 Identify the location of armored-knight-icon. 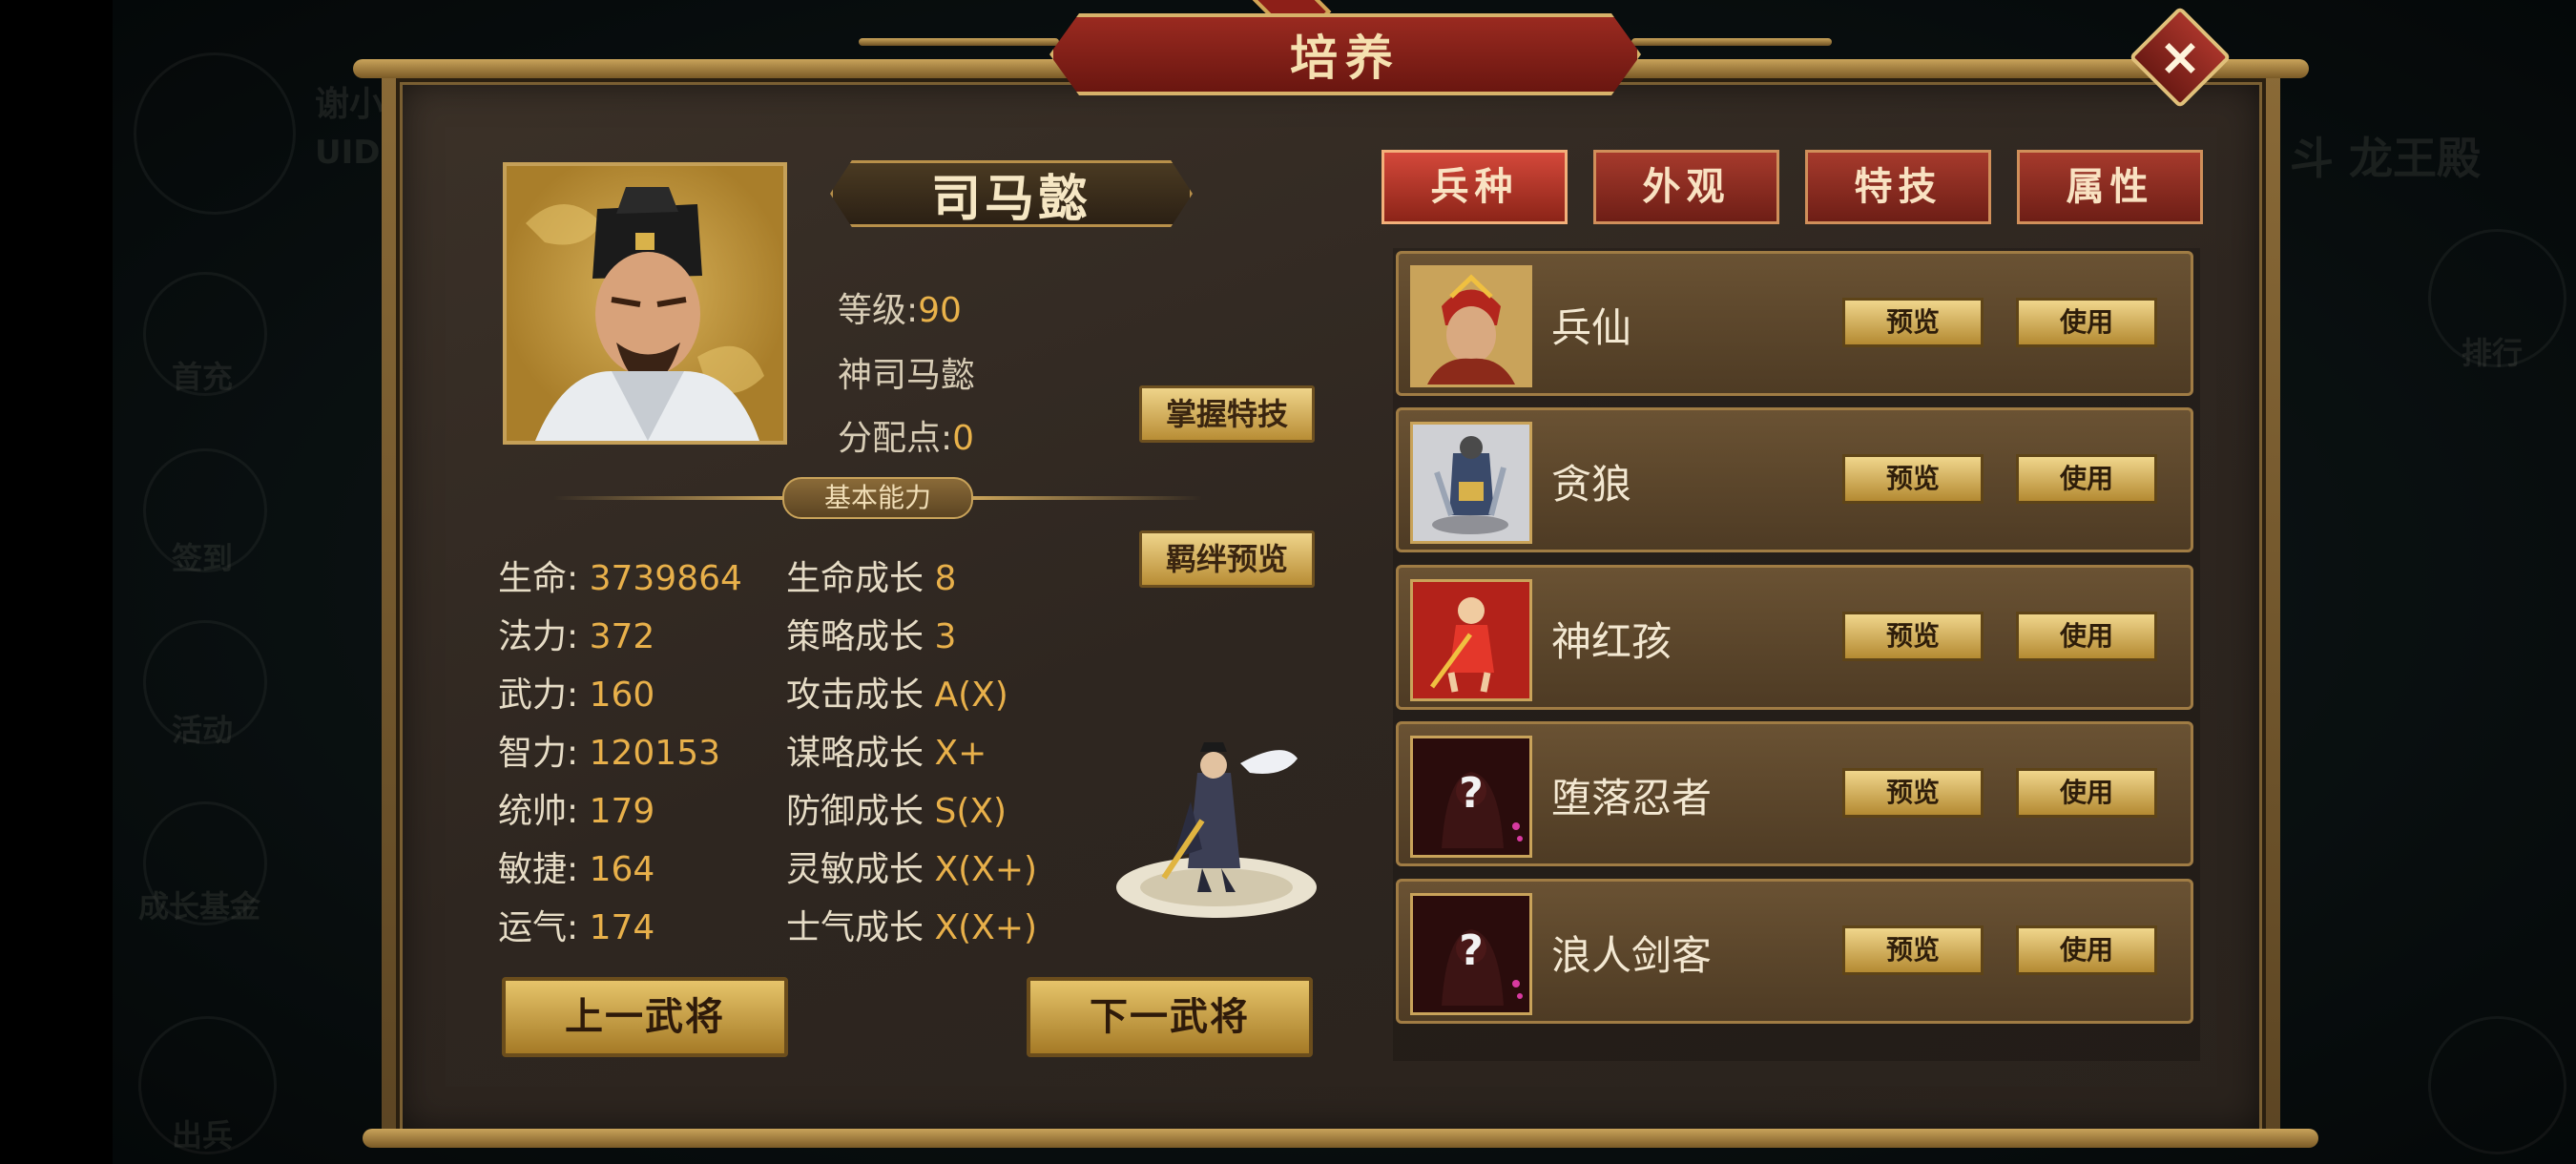
(1471, 483).